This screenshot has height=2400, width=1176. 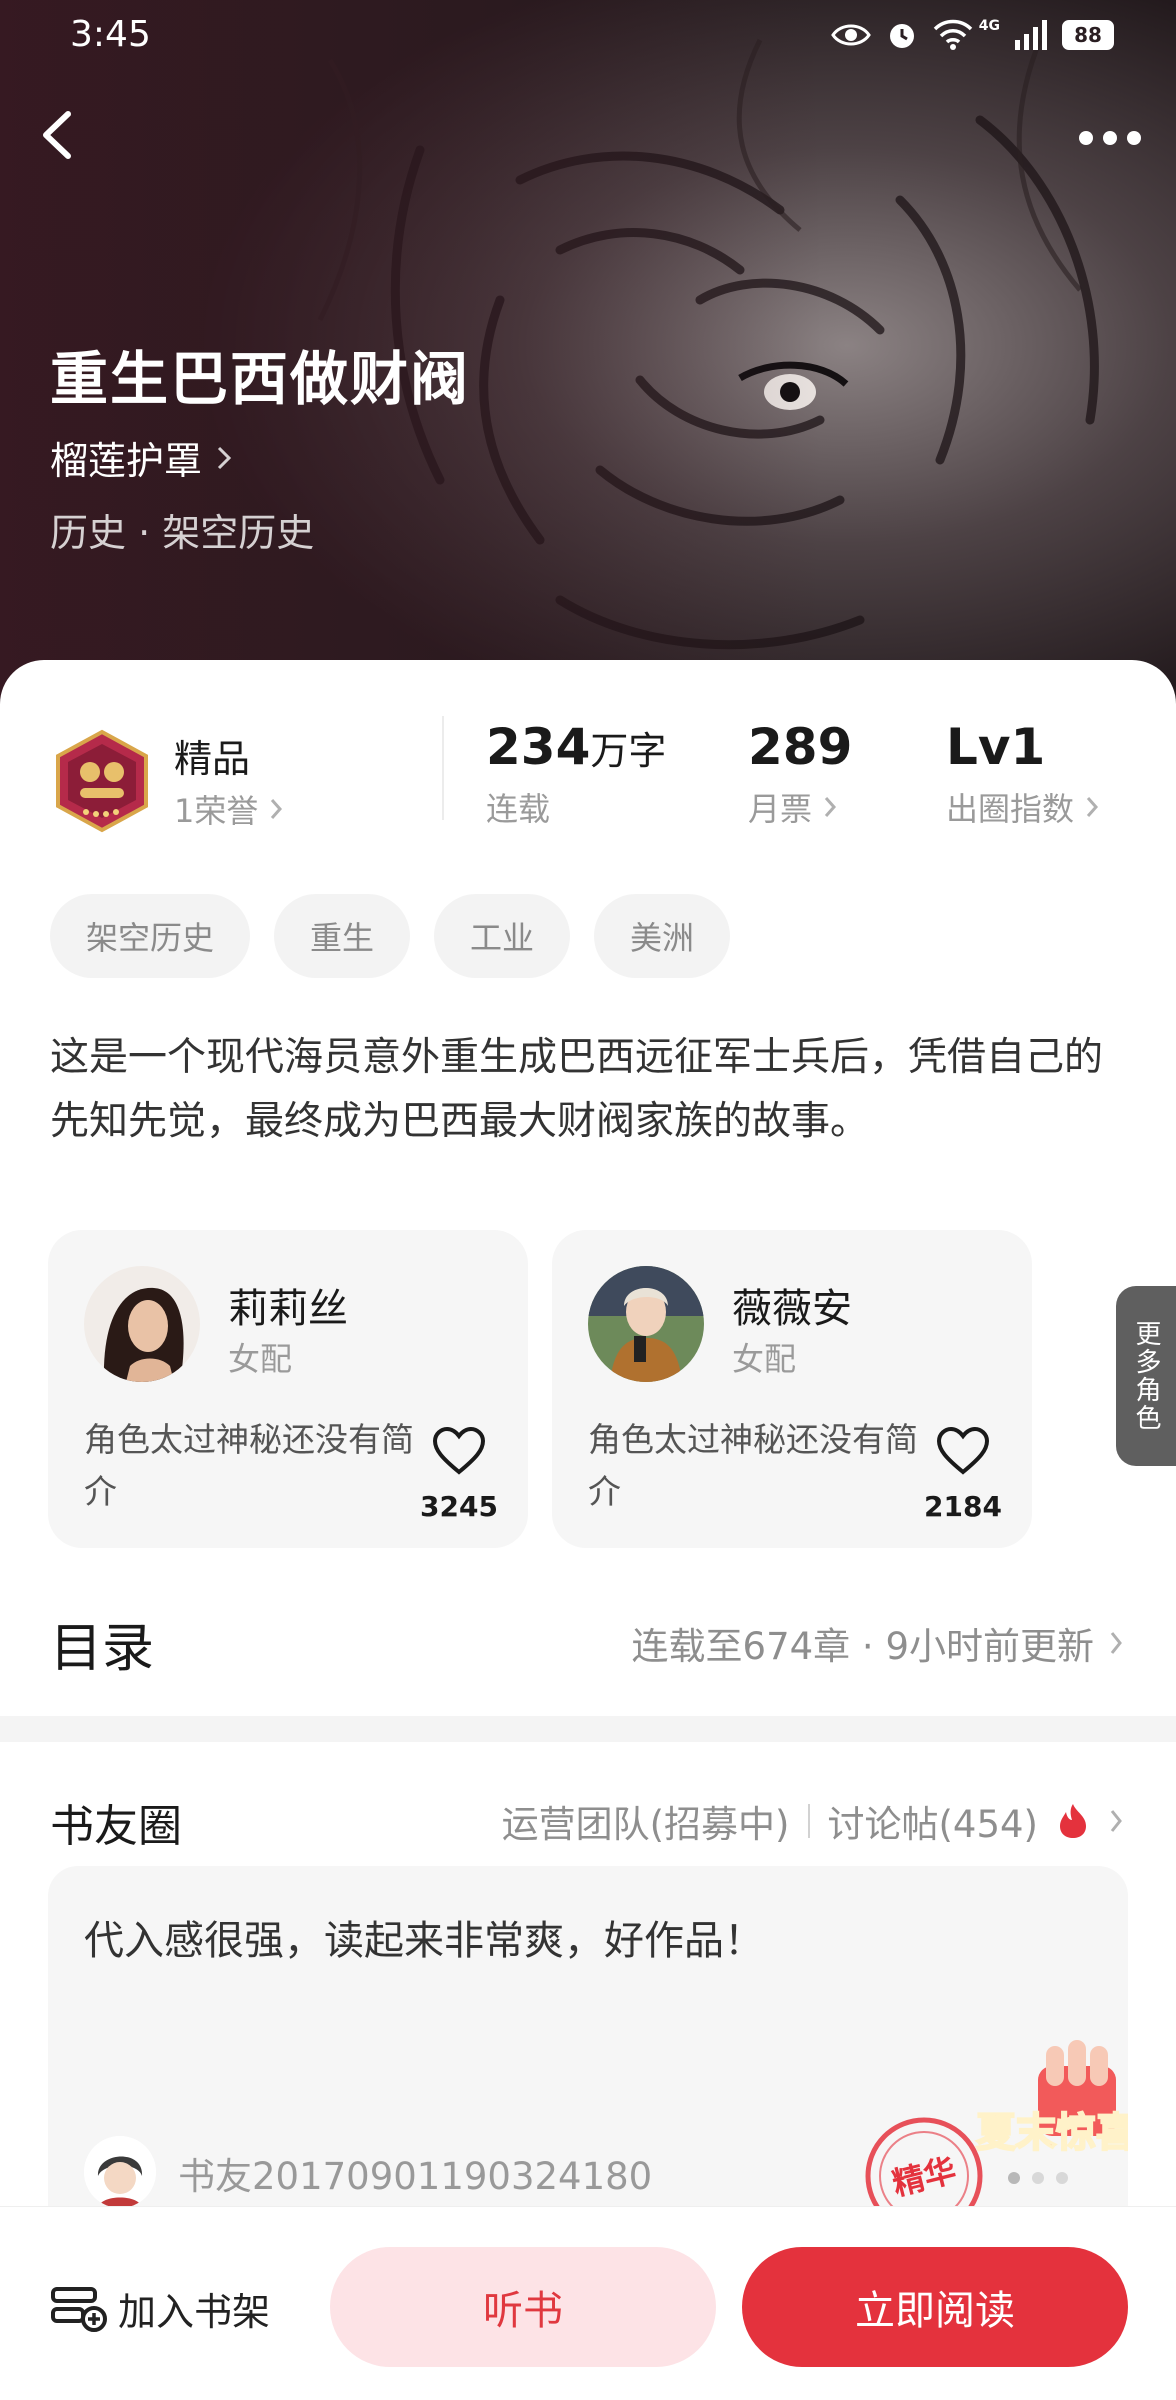 I want to click on listen-button: 听书, so click(x=523, y=2307).